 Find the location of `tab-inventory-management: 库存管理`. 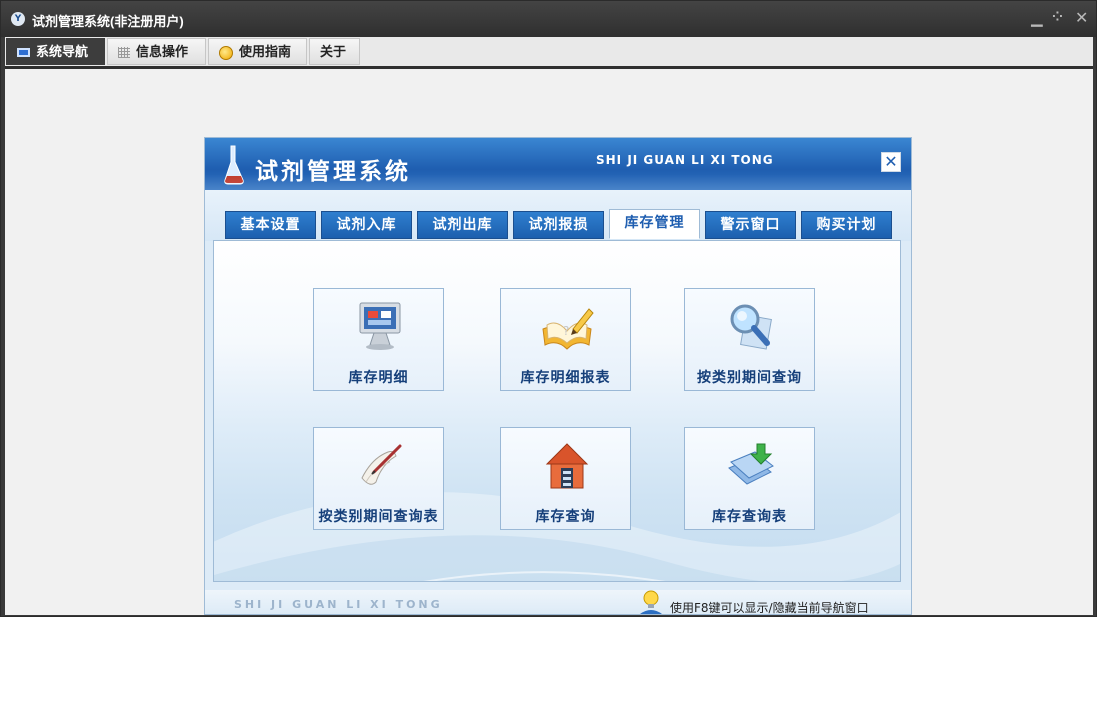

tab-inventory-management: 库存管理 is located at coordinates (654, 224).